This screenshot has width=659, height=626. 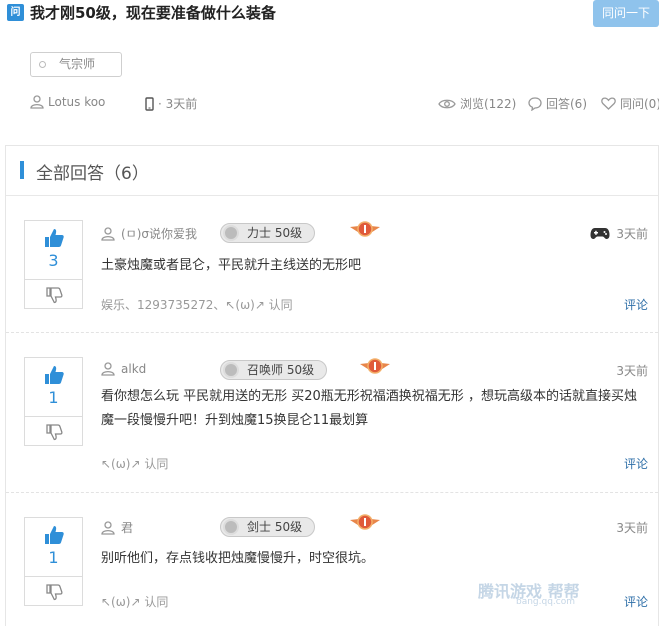 I want to click on level-pill: 剑士 50级, so click(x=267, y=527).